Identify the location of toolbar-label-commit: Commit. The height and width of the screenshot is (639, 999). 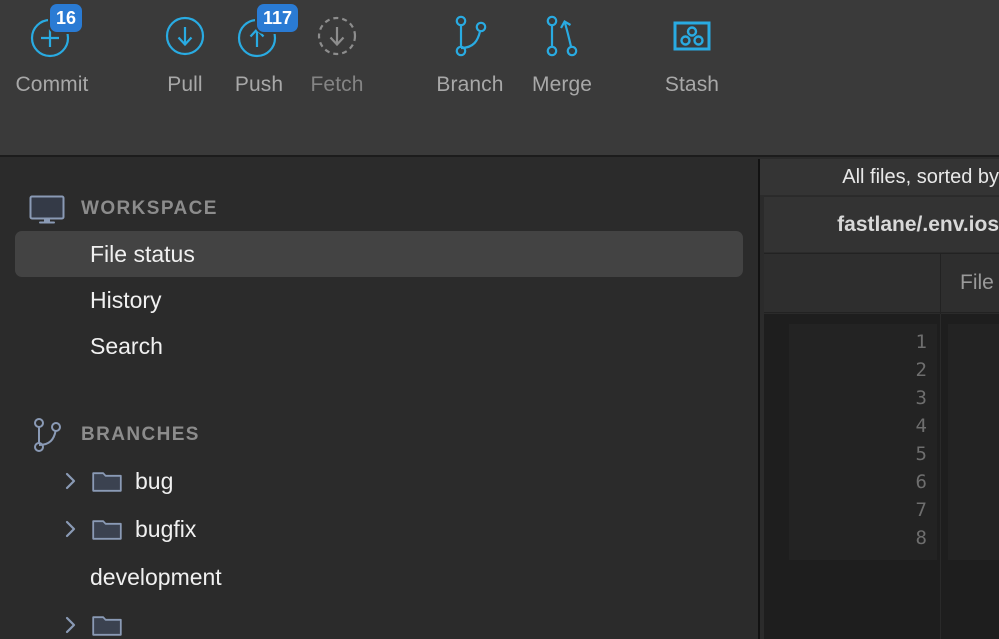
(52, 84).